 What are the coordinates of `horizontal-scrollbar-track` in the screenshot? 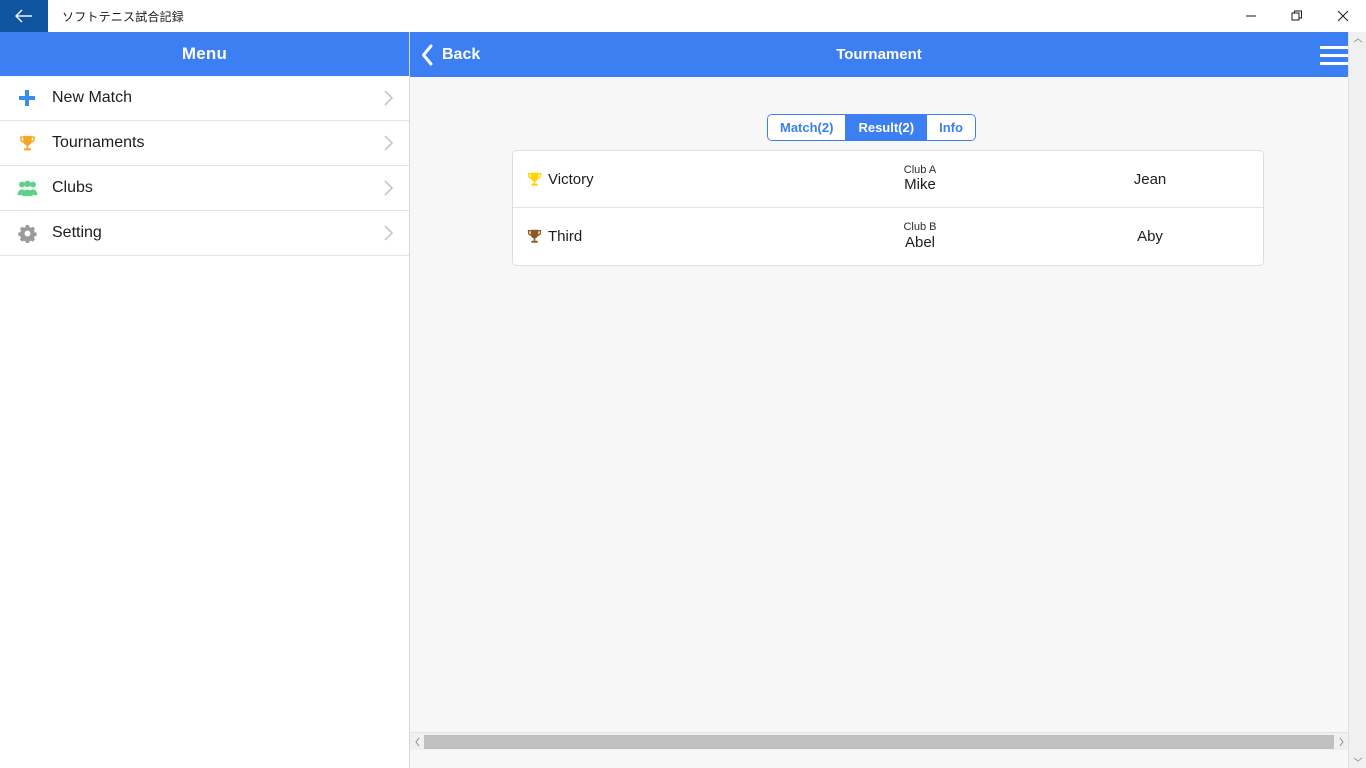 It's located at (879, 741).